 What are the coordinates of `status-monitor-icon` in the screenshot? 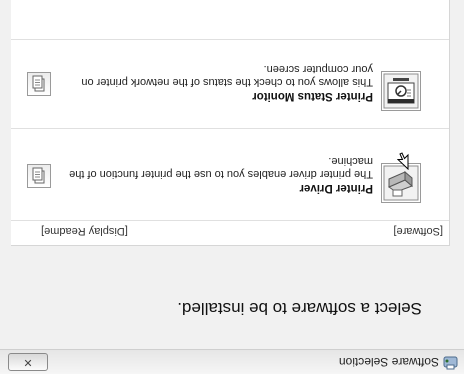 It's located at (401, 91).